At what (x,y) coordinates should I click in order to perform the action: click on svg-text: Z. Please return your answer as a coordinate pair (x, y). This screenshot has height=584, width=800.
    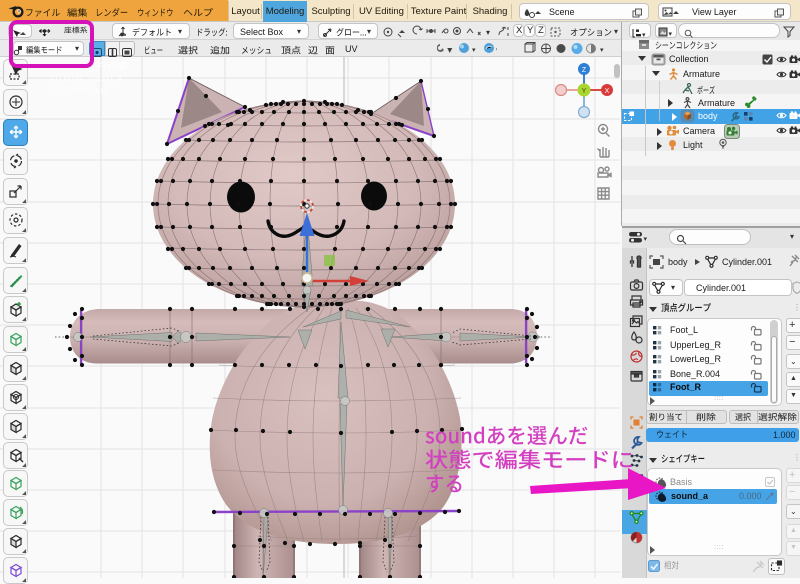
    Looking at the image, I should click on (584, 70).